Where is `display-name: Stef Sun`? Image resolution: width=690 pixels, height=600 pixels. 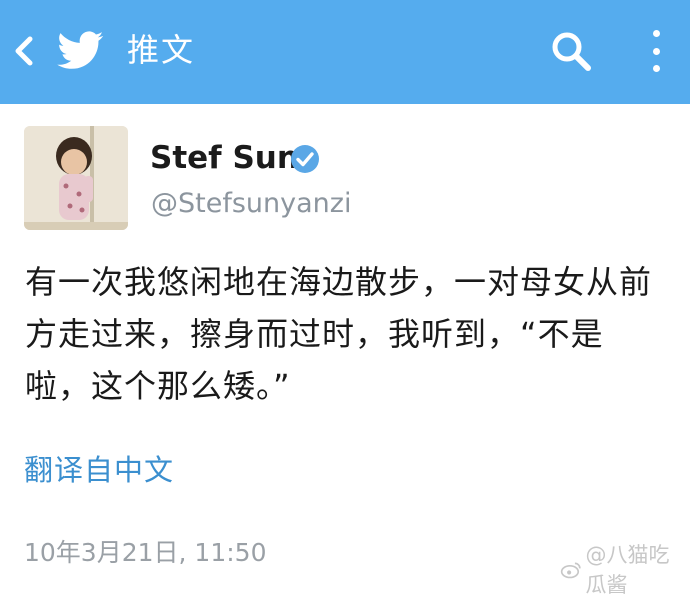 display-name: Stef Sun is located at coordinates (224, 158).